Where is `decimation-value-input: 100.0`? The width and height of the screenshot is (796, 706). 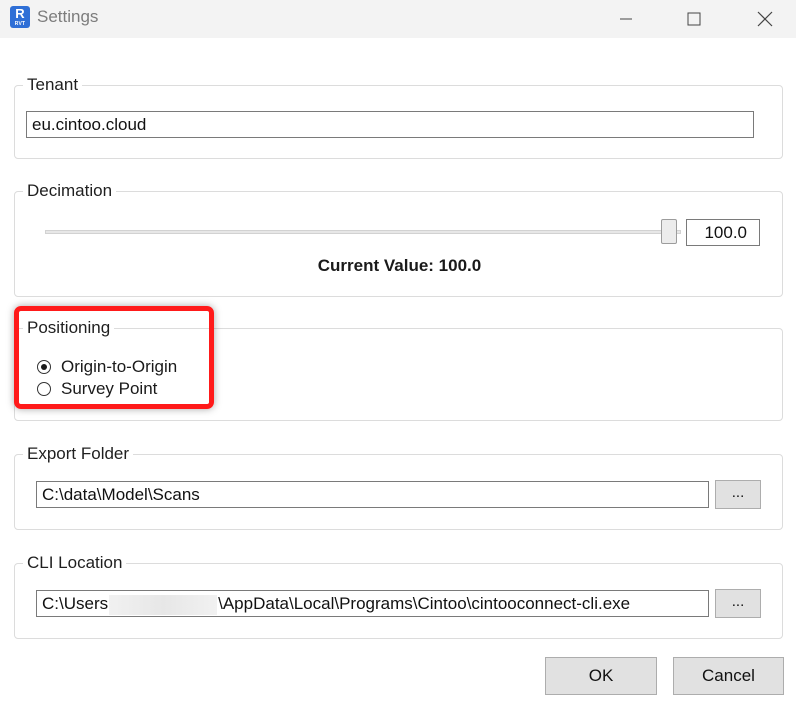
decimation-value-input: 100.0 is located at coordinates (723, 232).